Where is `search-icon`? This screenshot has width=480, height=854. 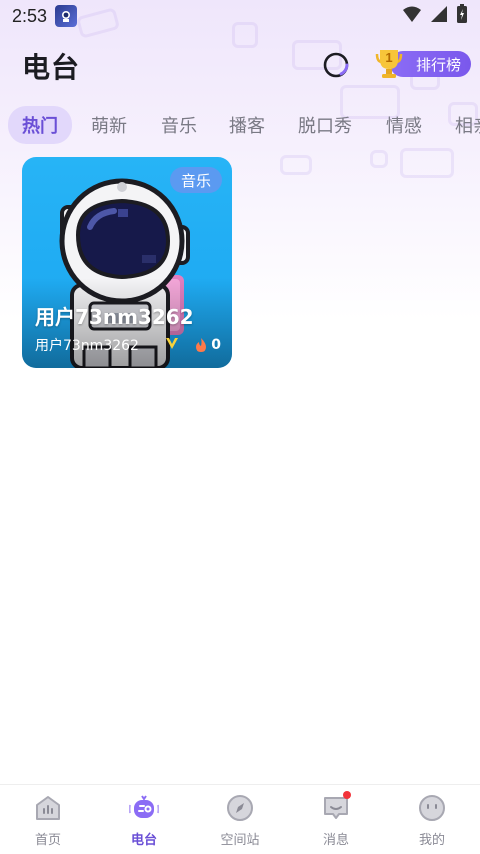
search-icon is located at coordinates (336, 65).